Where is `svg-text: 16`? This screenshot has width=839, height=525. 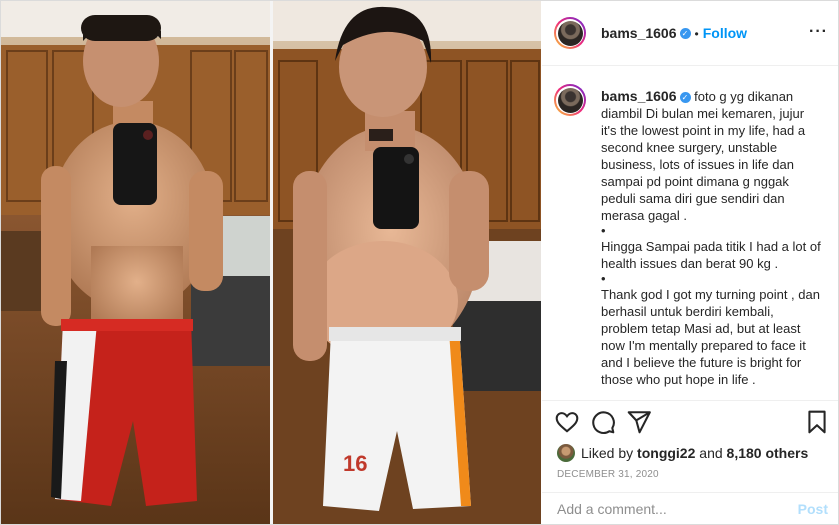
svg-text: 16 is located at coordinates (355, 463).